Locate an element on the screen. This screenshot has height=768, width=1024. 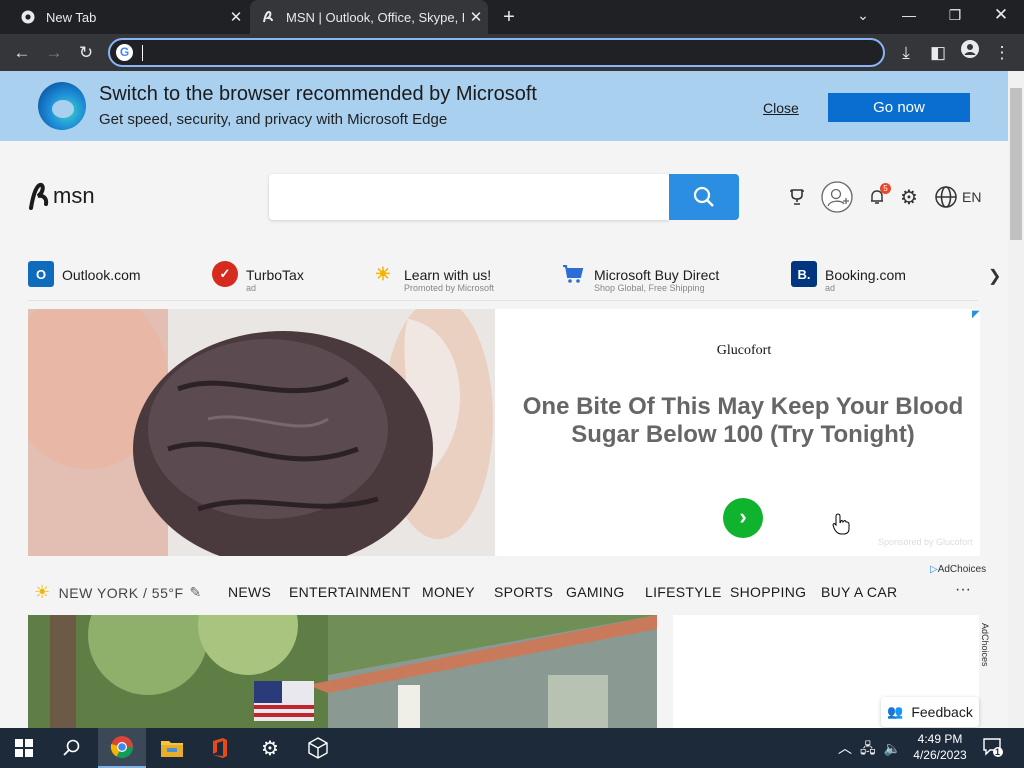
clock: 4:49 PM 4/26/2023 is located at coordinates (940, 747).